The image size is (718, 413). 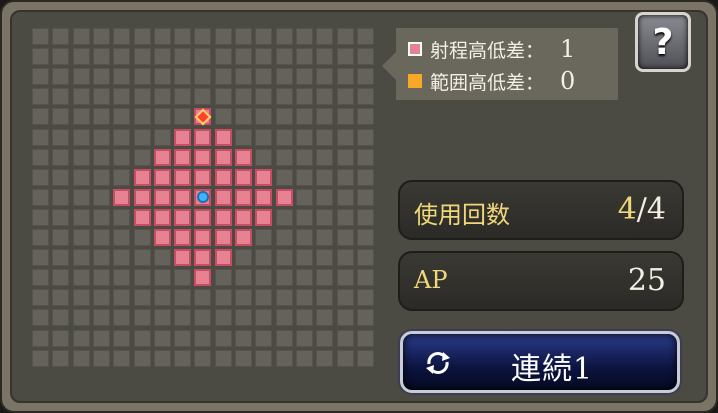 What do you see at coordinates (540, 362) in the screenshot?
I see `chain-button: 連続1` at bounding box center [540, 362].